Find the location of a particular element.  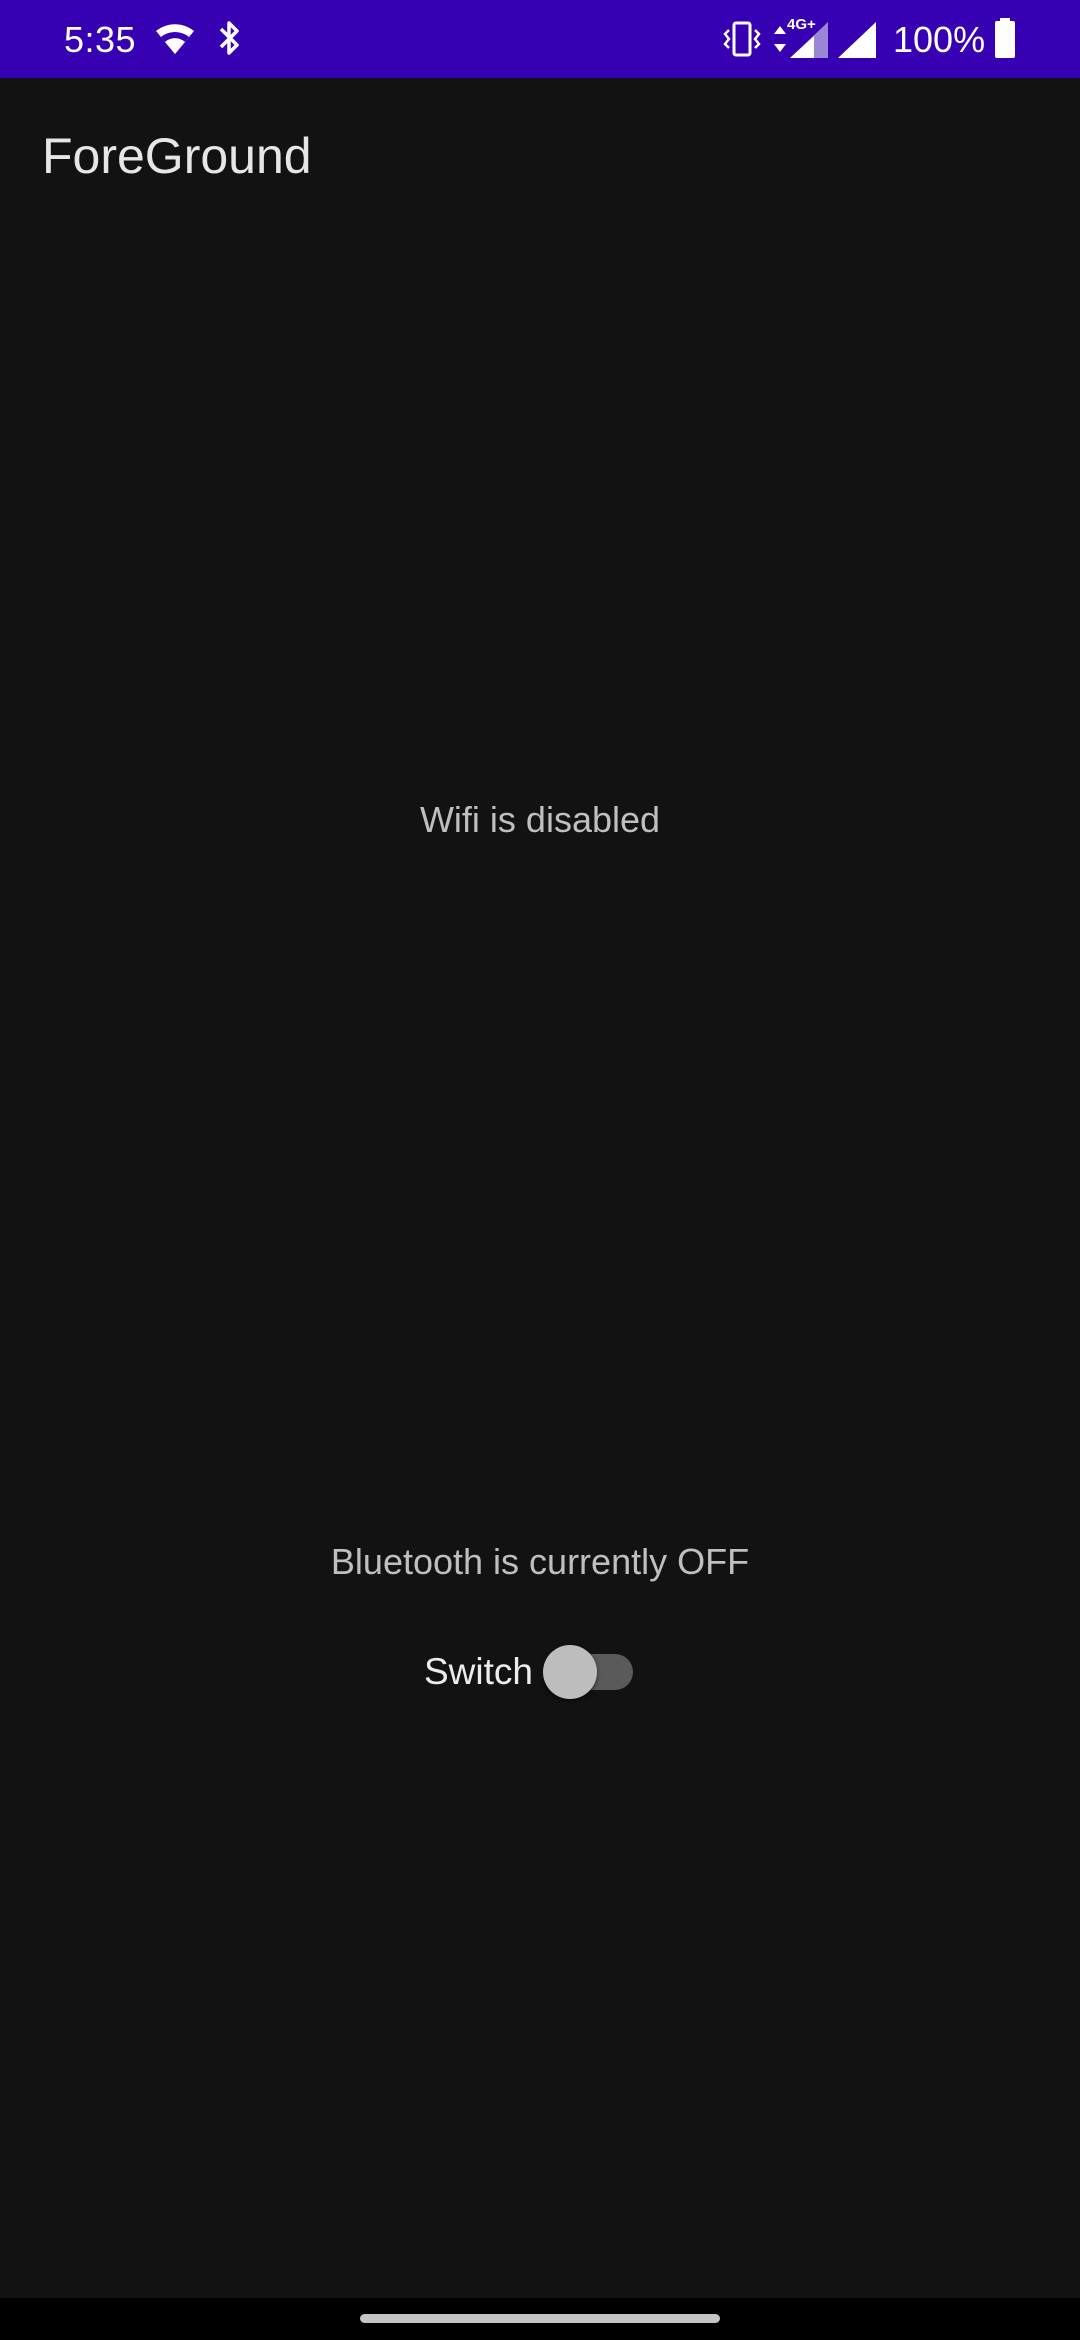

home-gesture-handle is located at coordinates (540, 2318).